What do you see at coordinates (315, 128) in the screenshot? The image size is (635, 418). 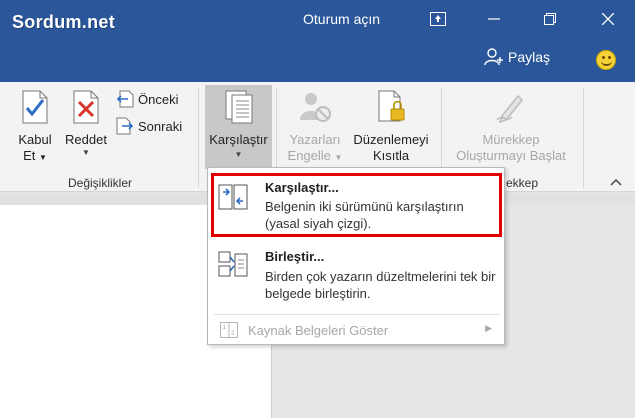 I see `block-authors-button: Yazarları Engelle ▼` at bounding box center [315, 128].